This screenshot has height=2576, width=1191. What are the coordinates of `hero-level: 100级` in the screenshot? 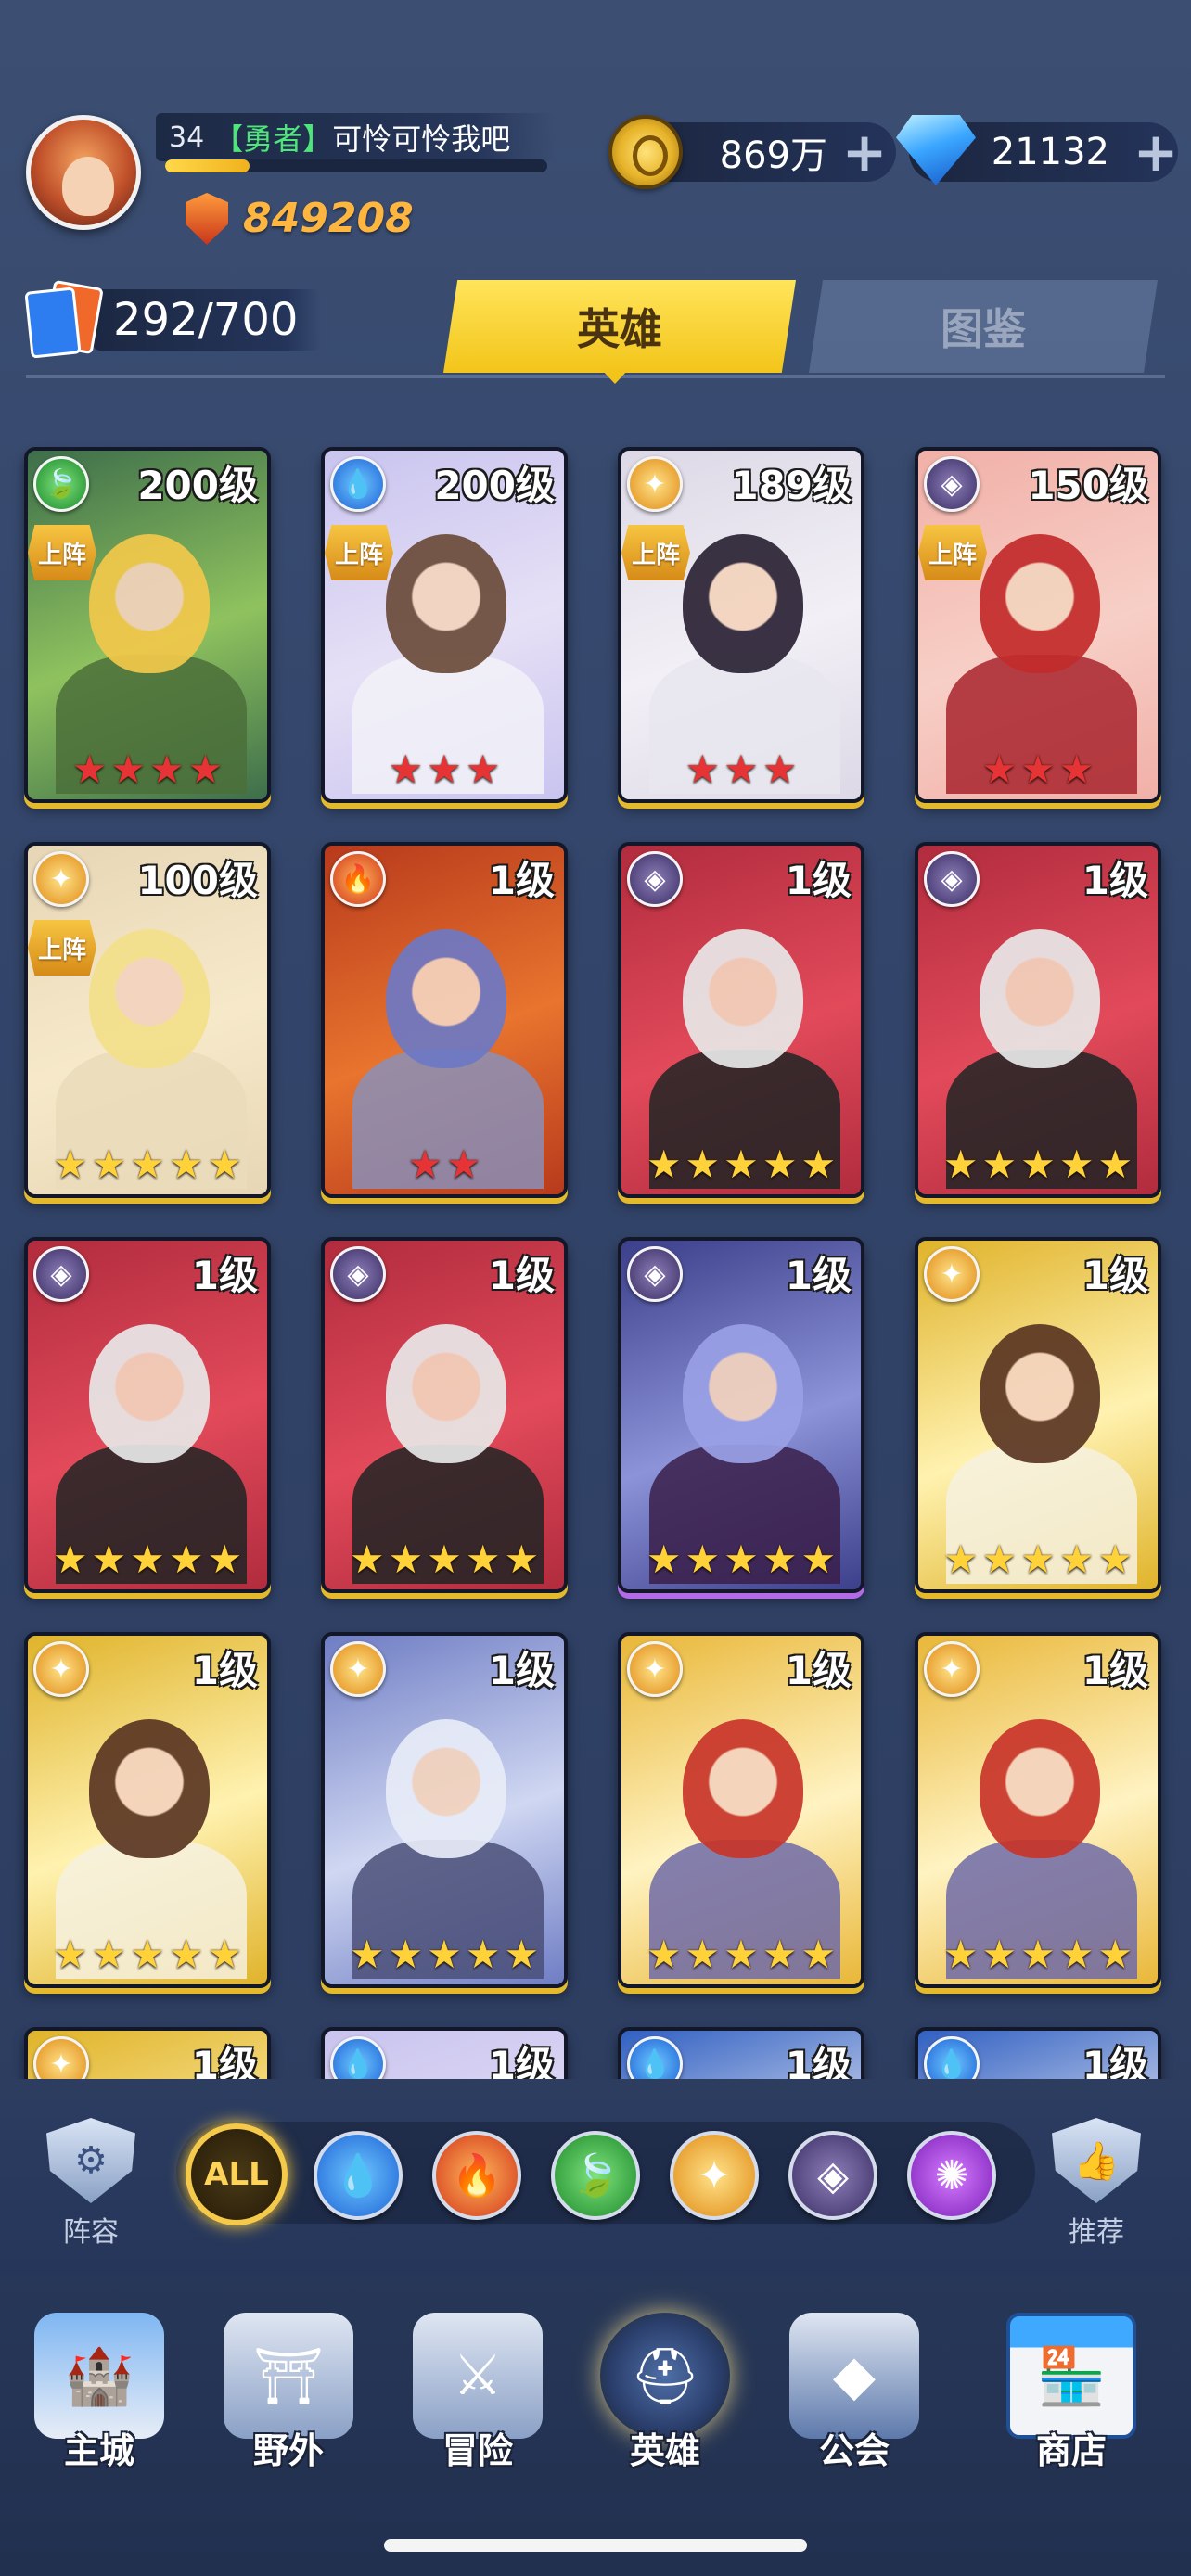 It's located at (197, 880).